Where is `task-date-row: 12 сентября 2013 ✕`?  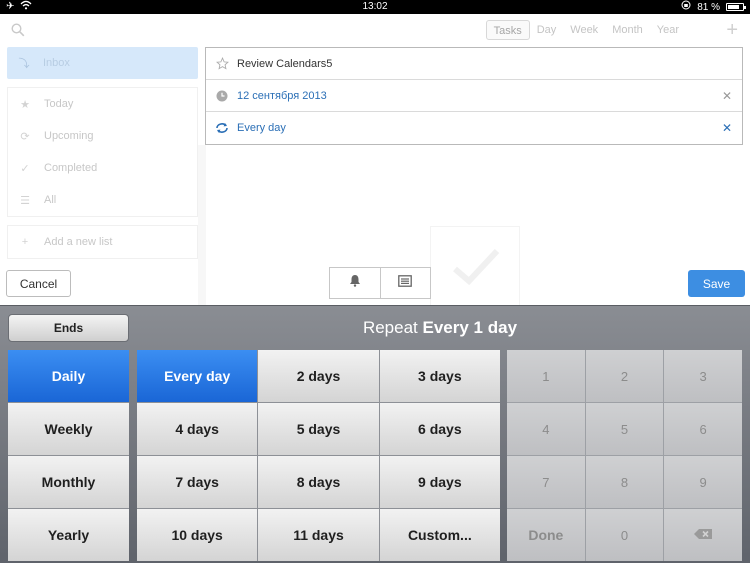 task-date-row: 12 сентября 2013 ✕ is located at coordinates (474, 96).